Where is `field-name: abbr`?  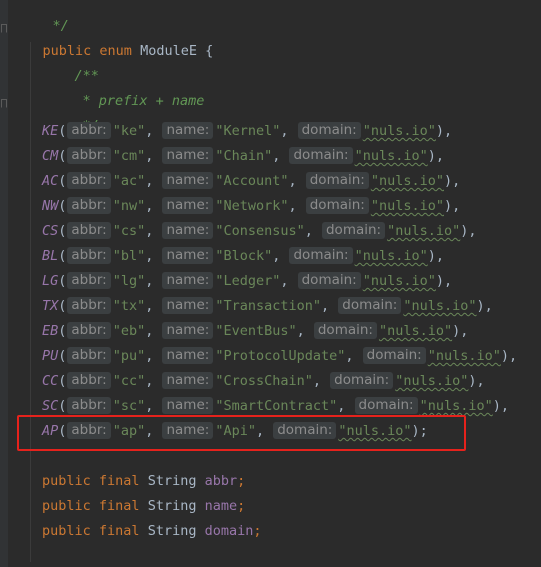 field-name: abbr is located at coordinates (221, 481).